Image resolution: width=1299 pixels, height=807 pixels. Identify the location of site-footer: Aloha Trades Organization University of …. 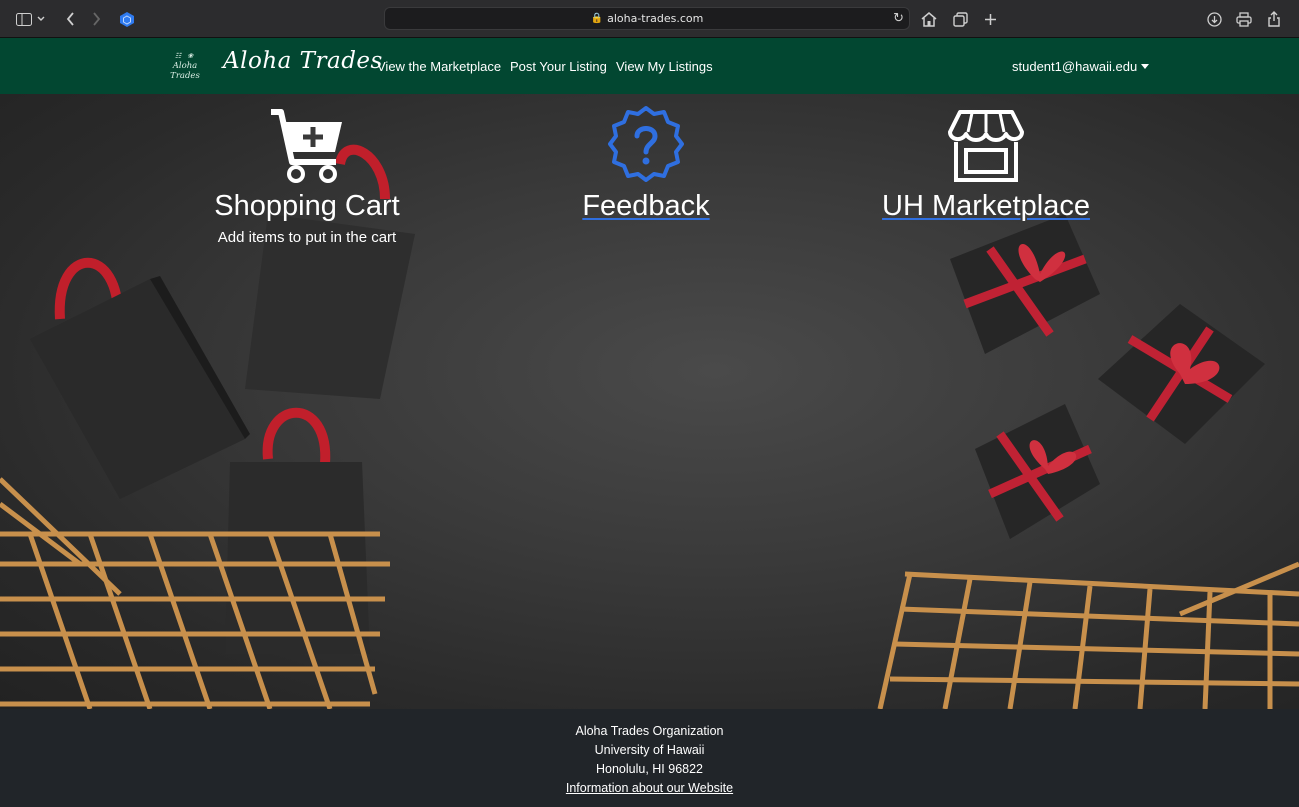
(649, 758).